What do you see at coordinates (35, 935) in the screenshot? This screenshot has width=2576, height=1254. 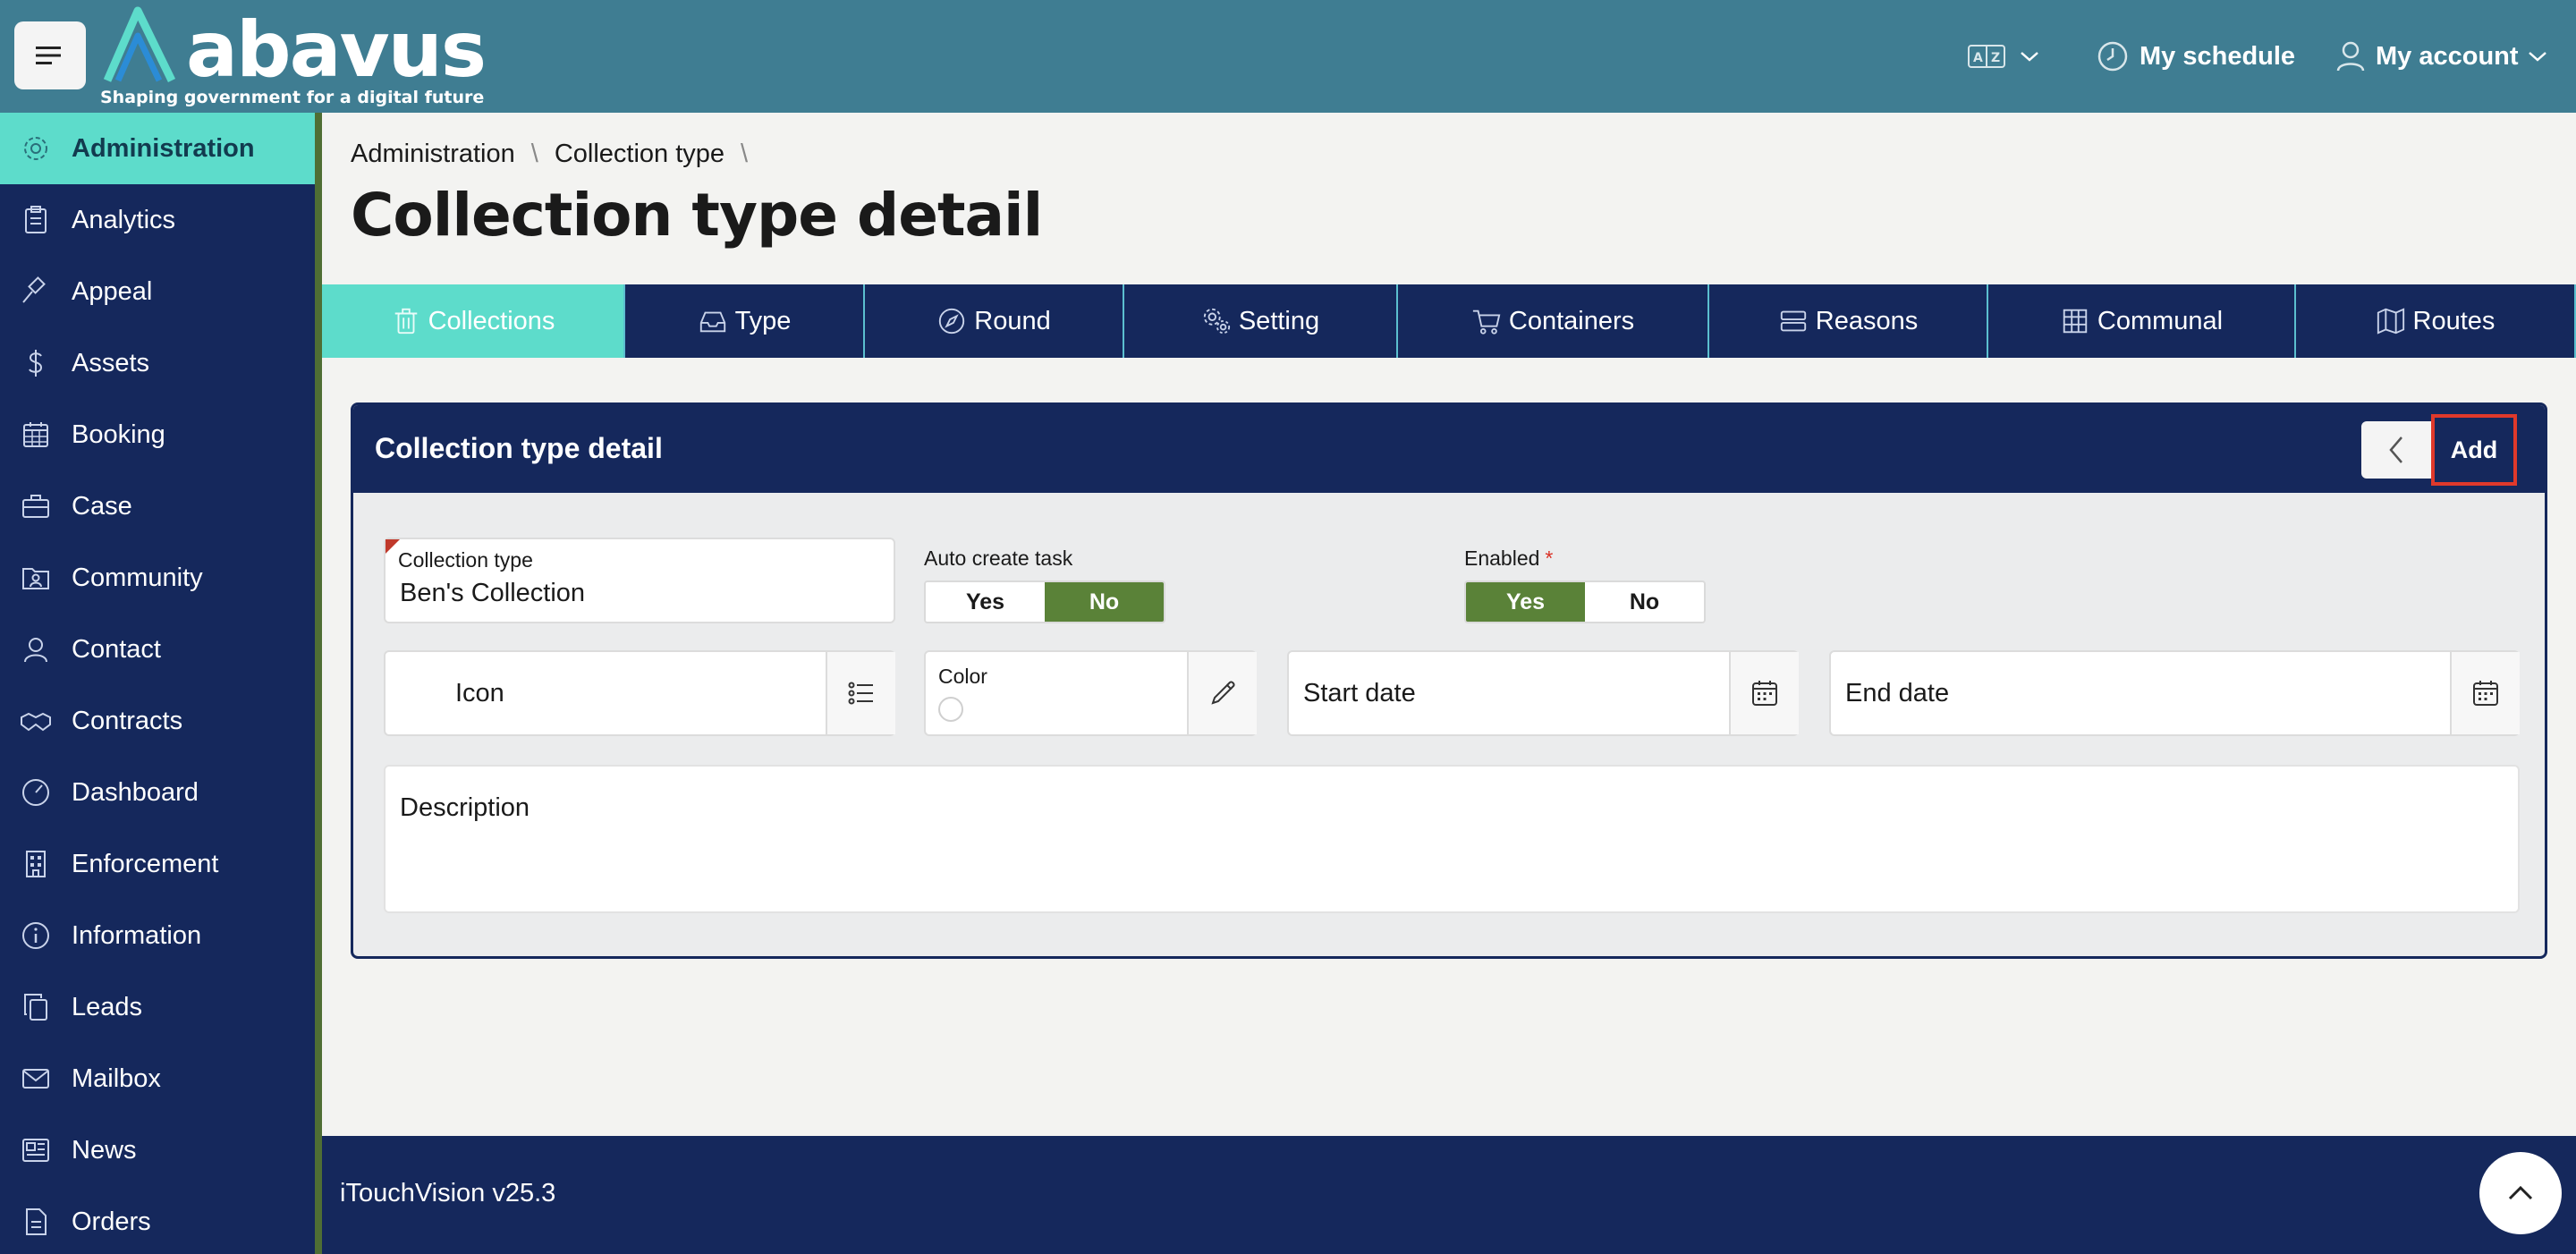 I see `info-icon` at bounding box center [35, 935].